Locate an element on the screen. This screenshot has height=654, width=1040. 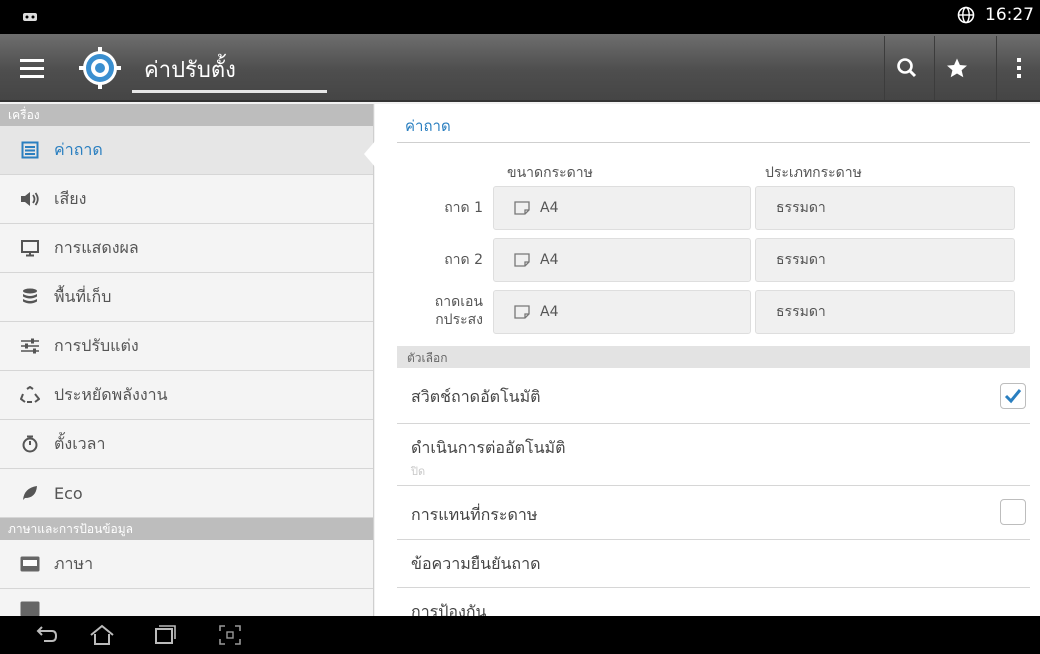
auto-tray-switch-checkbox is located at coordinates (1013, 396).